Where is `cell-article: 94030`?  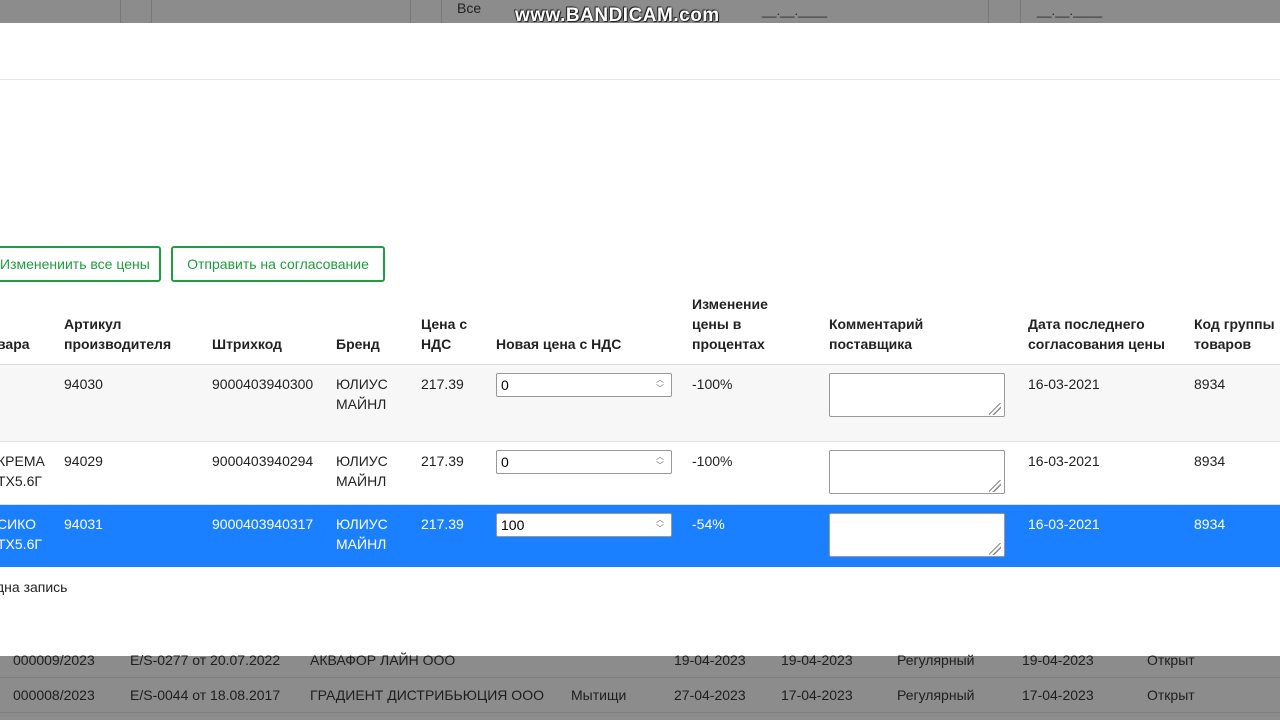 cell-article: 94030 is located at coordinates (83, 384).